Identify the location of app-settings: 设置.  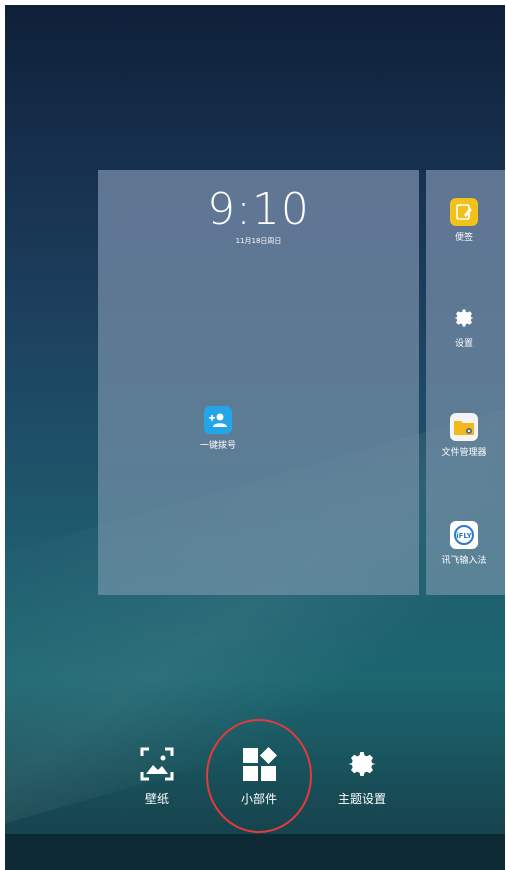
(464, 326).